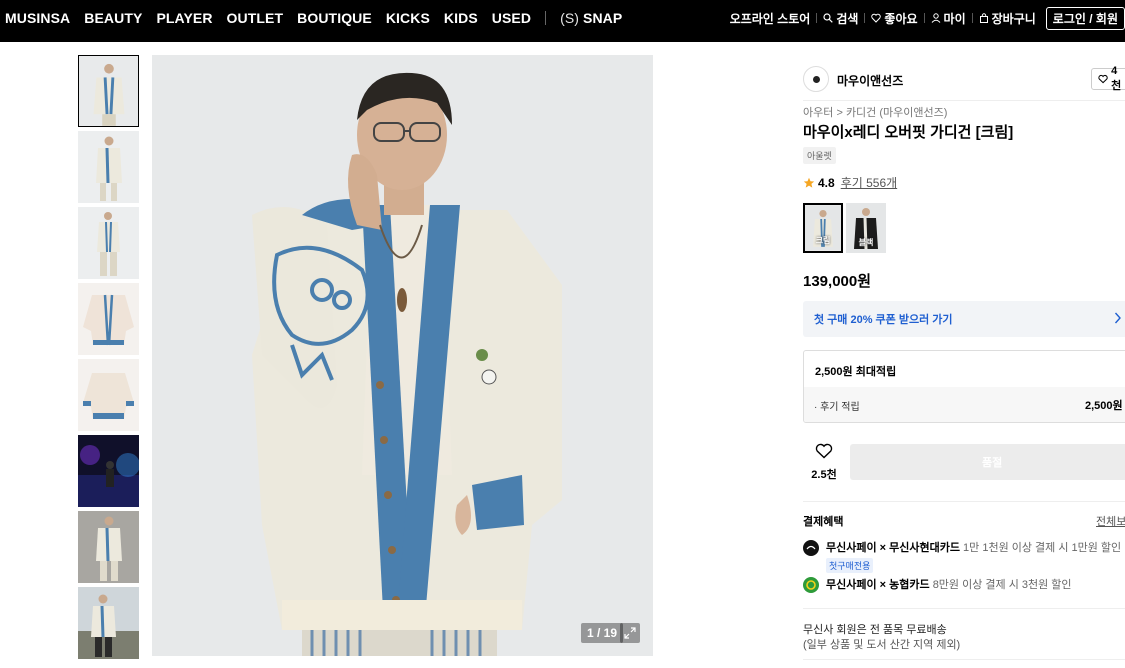 The width and height of the screenshot is (1125, 668). Describe the element at coordinates (546, 18) in the screenshot. I see `nav-divider` at that location.